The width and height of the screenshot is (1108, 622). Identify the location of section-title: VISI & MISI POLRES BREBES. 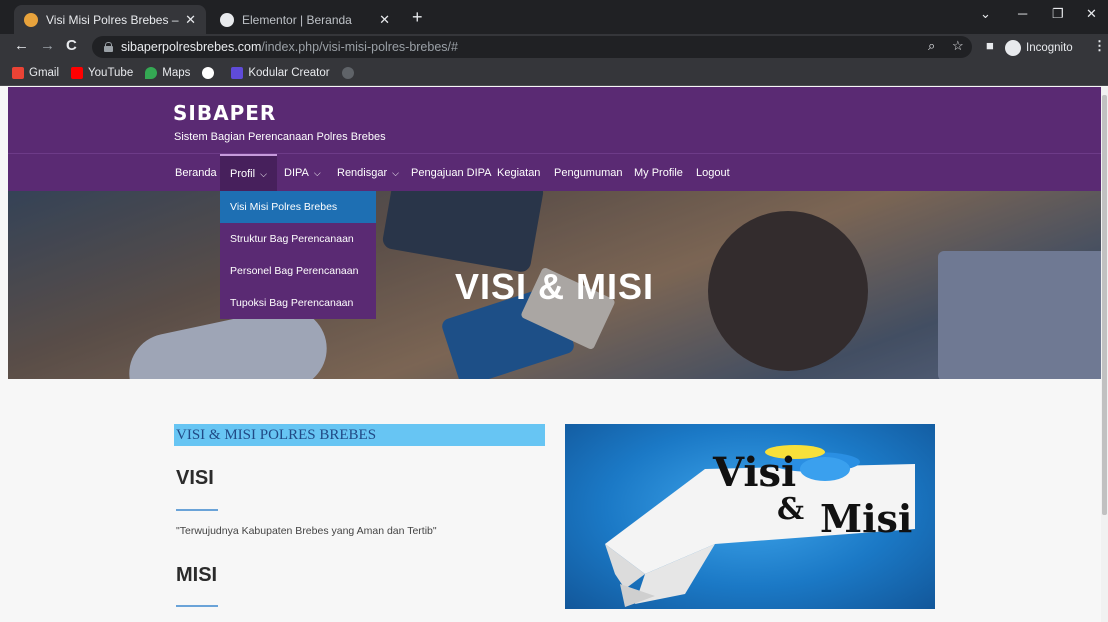
(359, 435).